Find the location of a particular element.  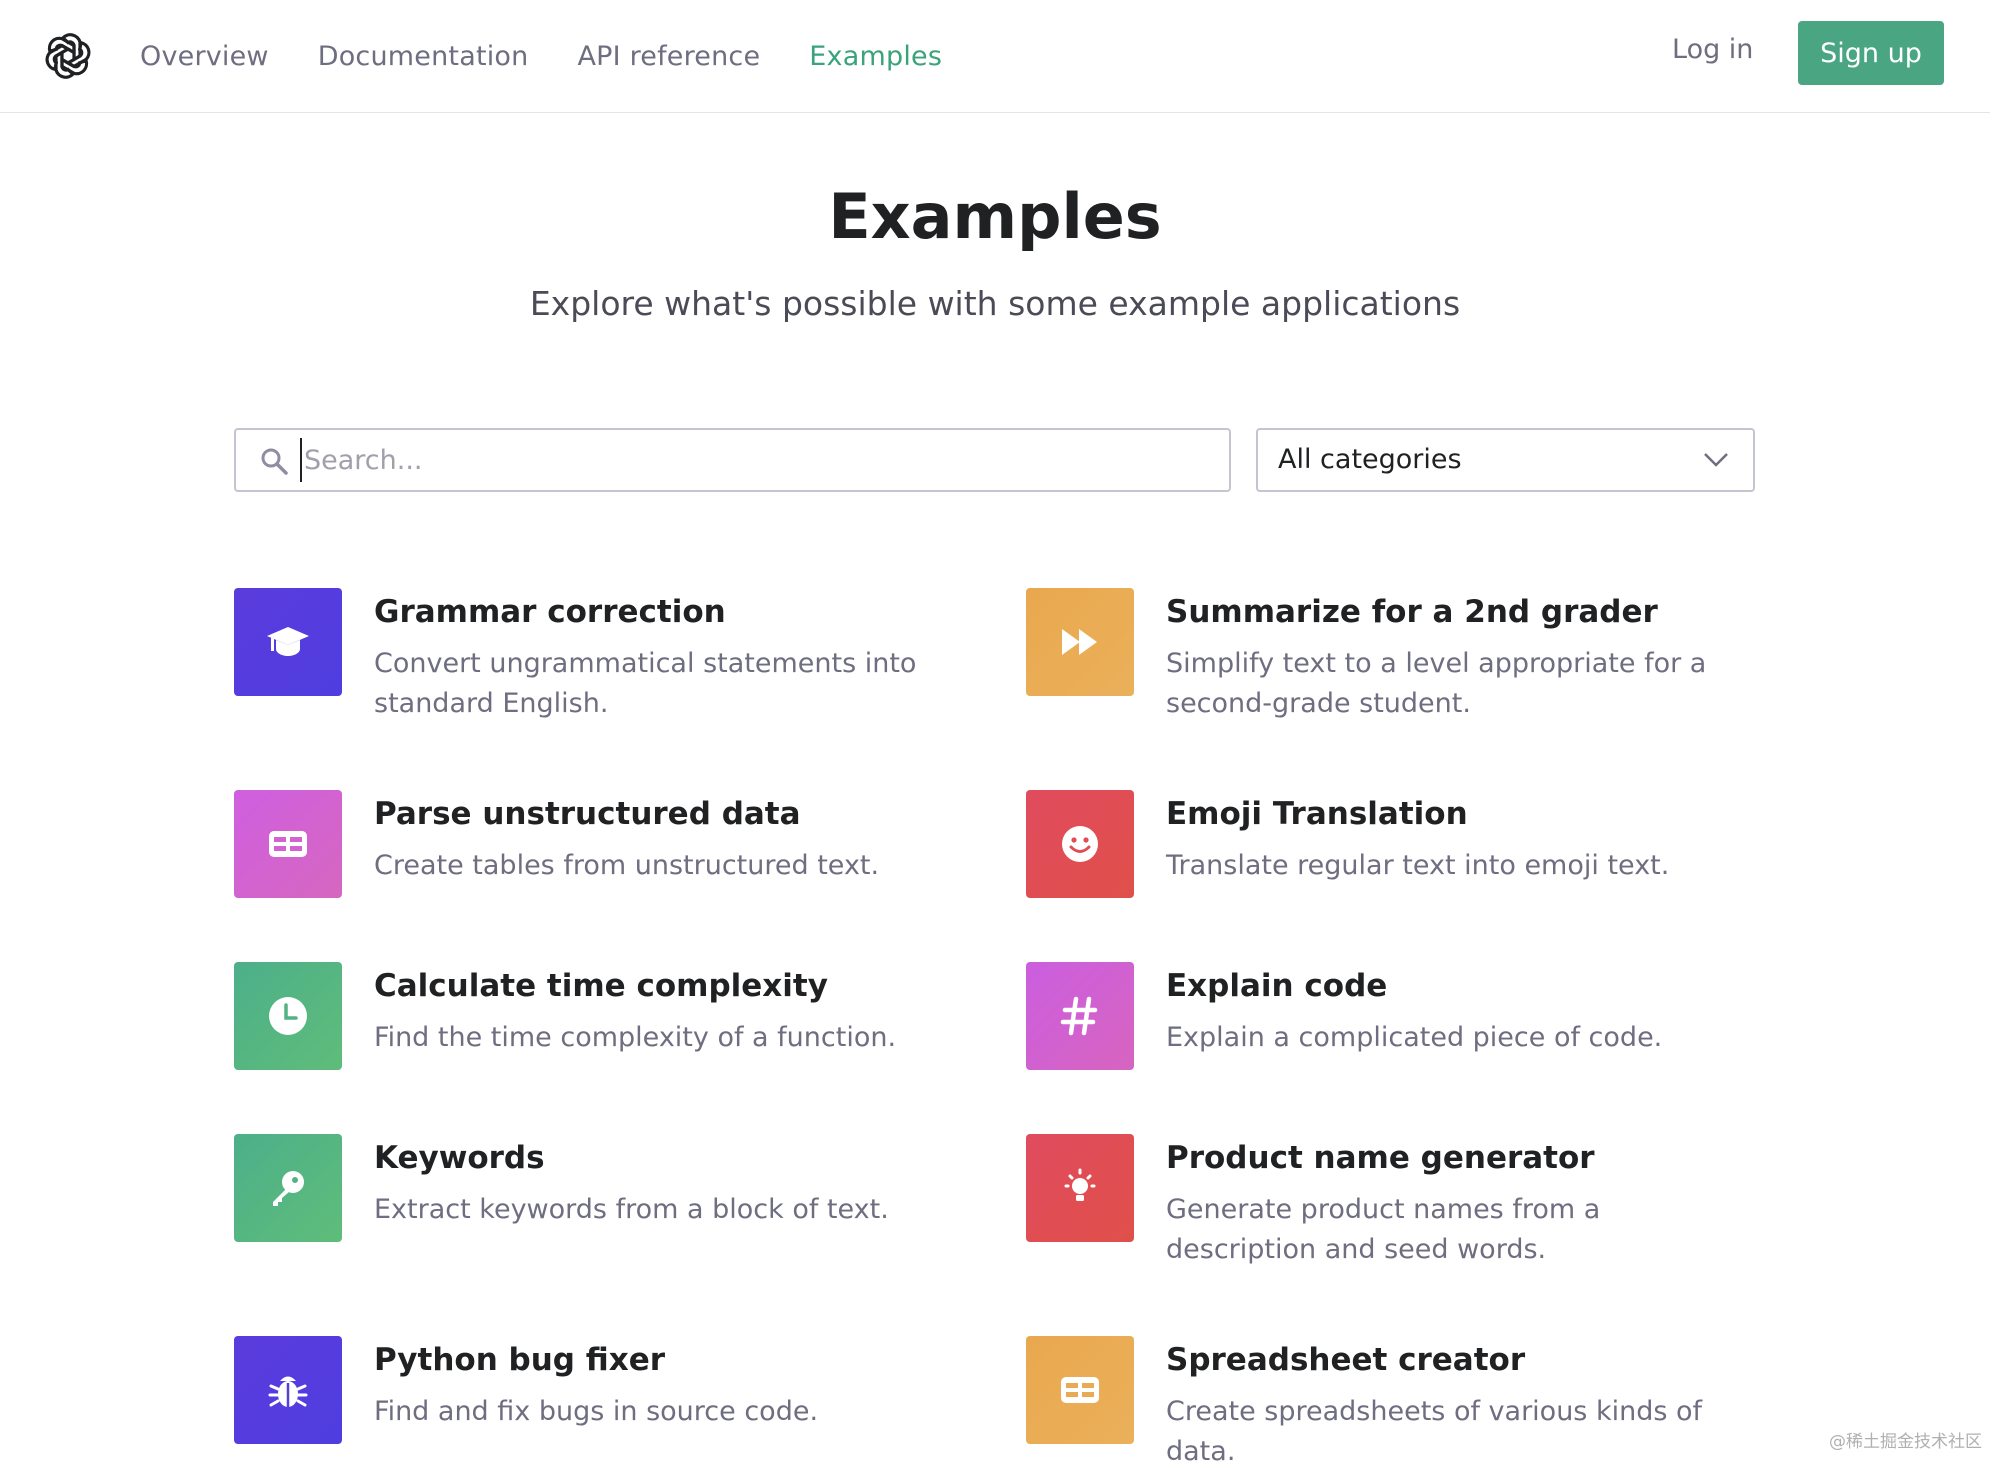

nav-documentation: Documentation is located at coordinates (423, 56).